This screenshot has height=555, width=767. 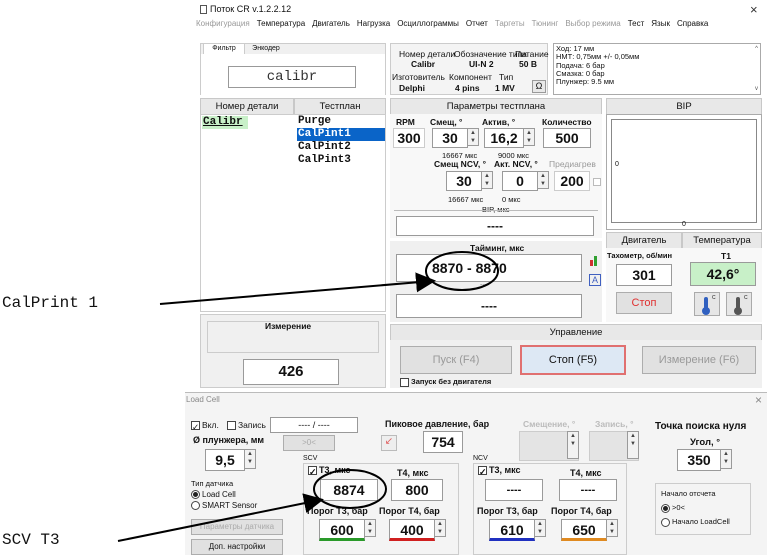 I want to click on callout-arrow-timing, so click(x=297, y=288).